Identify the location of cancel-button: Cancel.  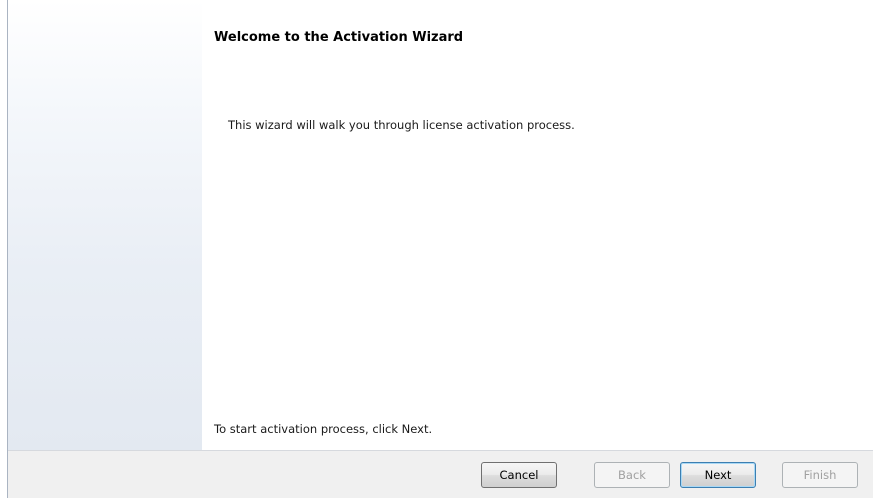
(519, 475).